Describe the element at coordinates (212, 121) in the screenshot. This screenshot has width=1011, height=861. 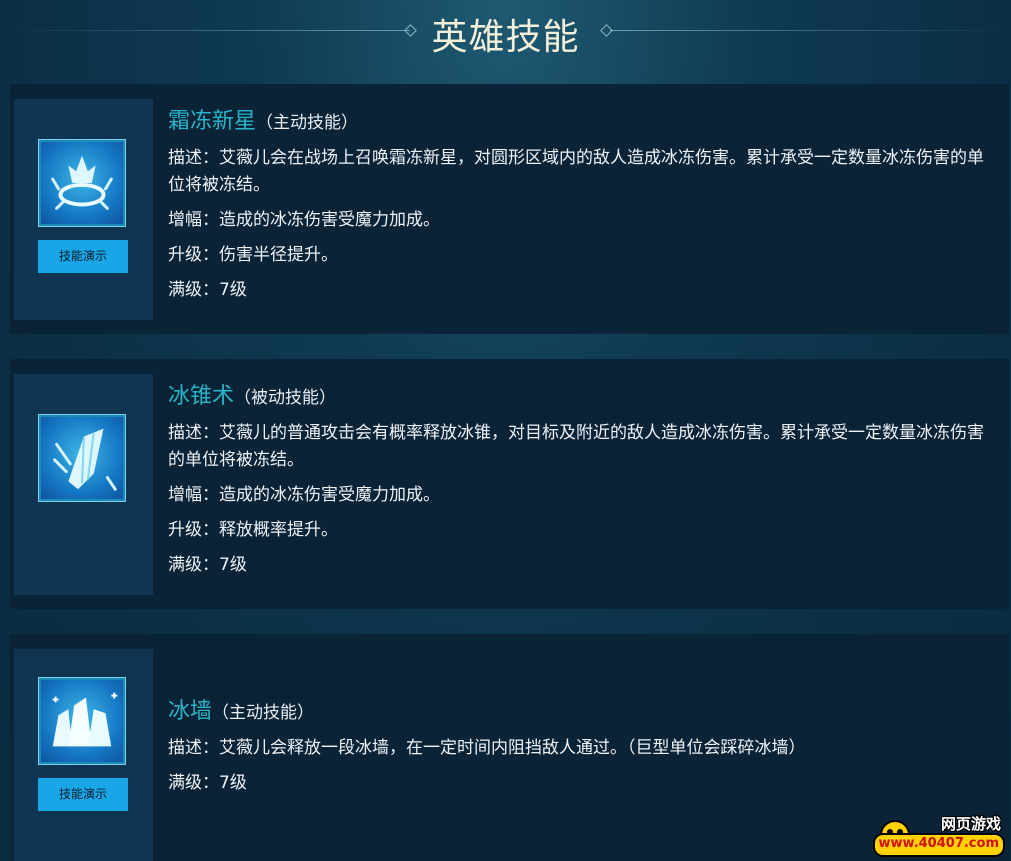
I see `skill-name: 霜冻新星` at that location.